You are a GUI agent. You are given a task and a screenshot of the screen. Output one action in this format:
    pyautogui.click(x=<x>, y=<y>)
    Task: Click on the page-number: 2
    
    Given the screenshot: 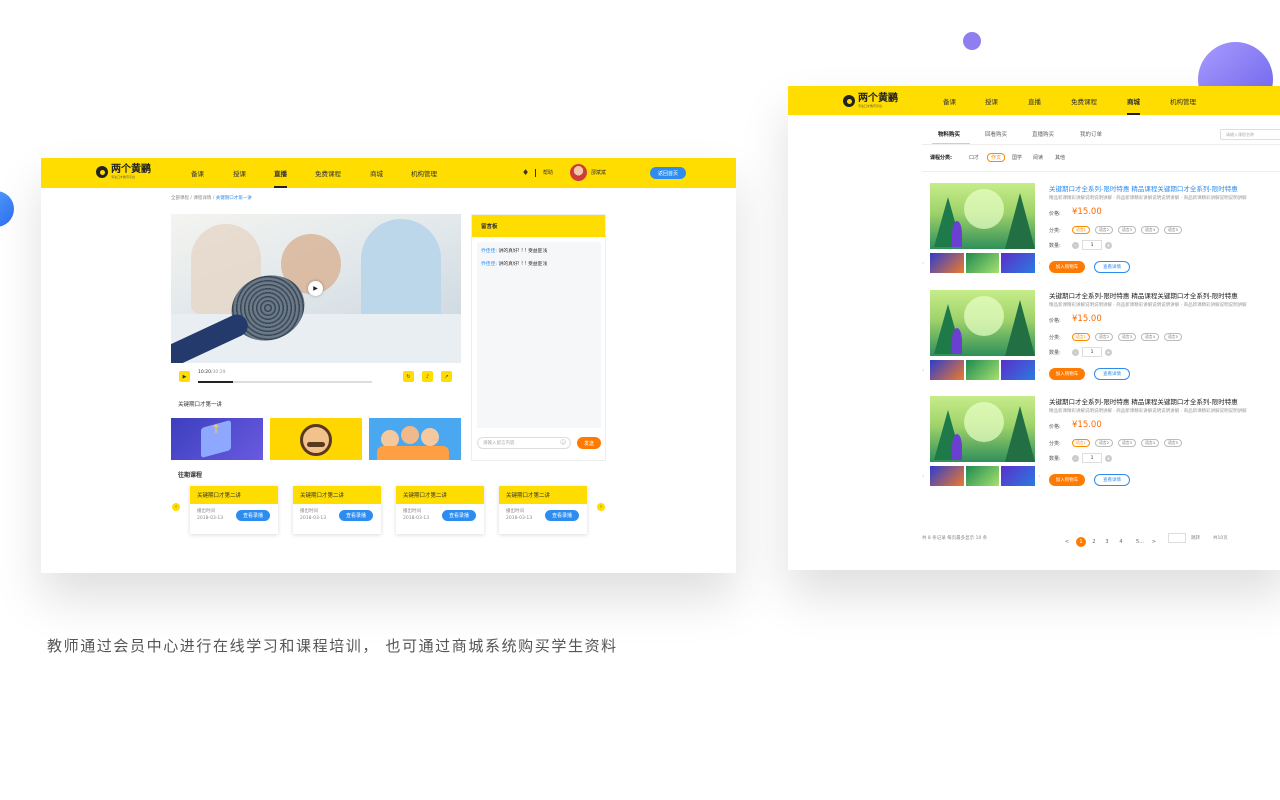 What is the action you would take?
    pyautogui.click(x=1094, y=542)
    